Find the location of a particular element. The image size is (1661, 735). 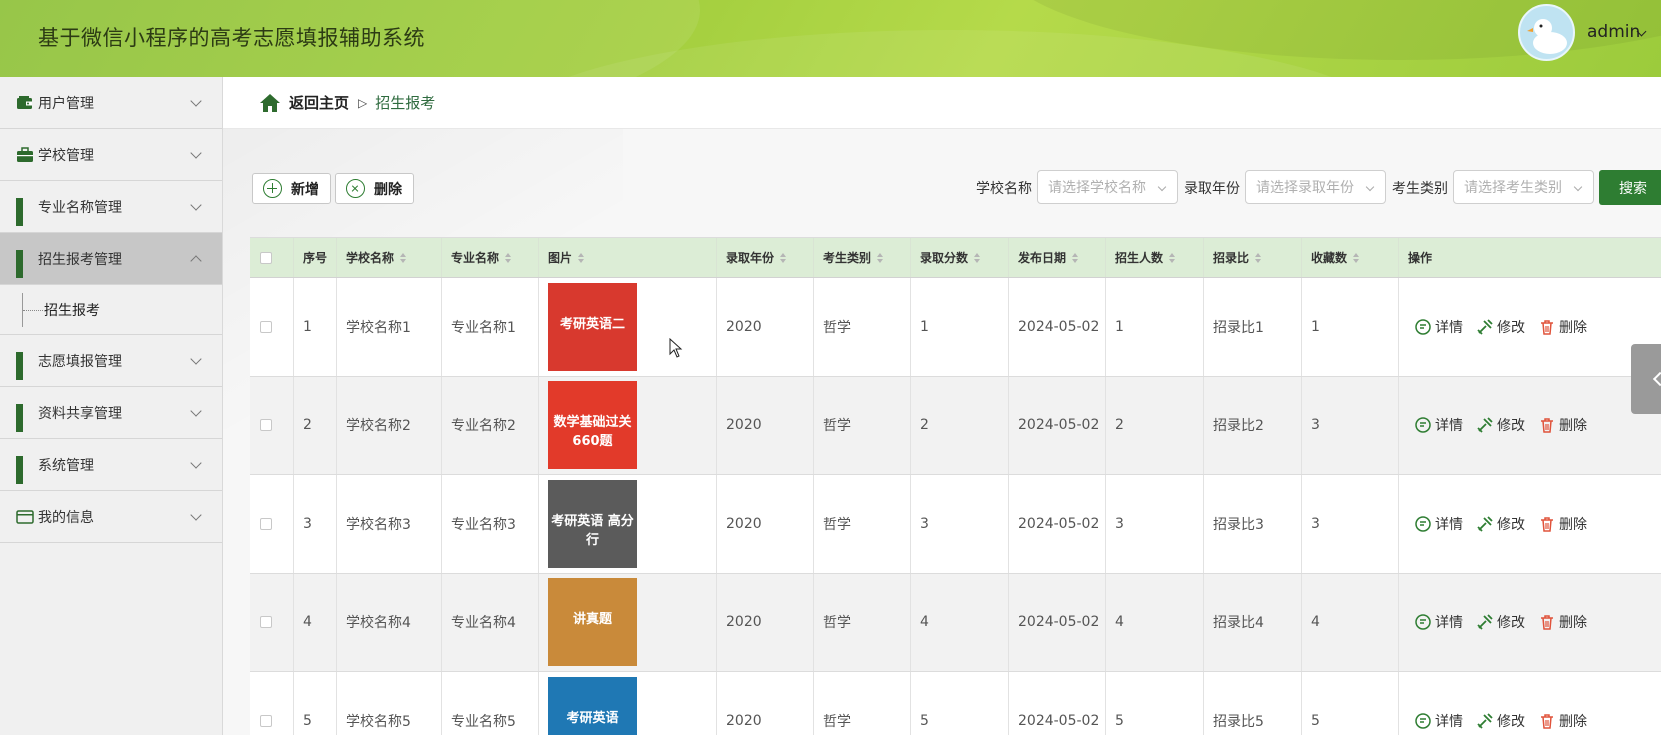

delete-button: 删除 is located at coordinates (374, 188).